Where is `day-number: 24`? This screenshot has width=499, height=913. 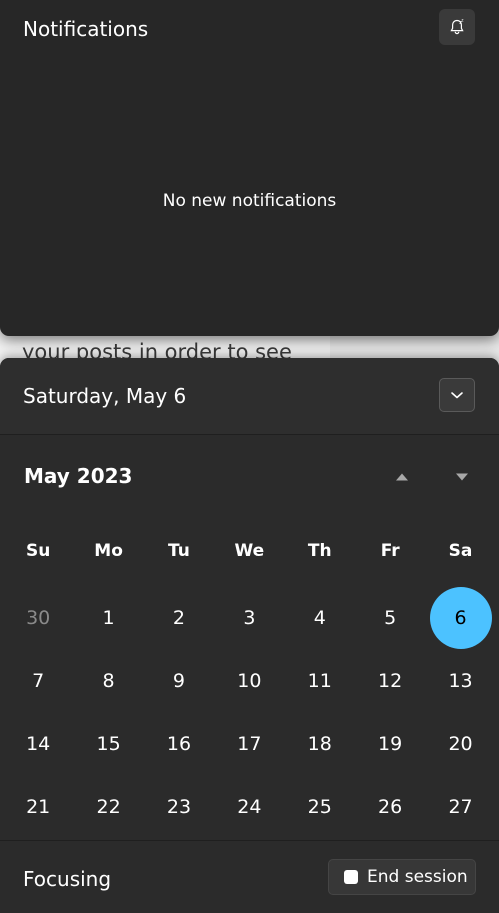 day-number: 24 is located at coordinates (249, 806).